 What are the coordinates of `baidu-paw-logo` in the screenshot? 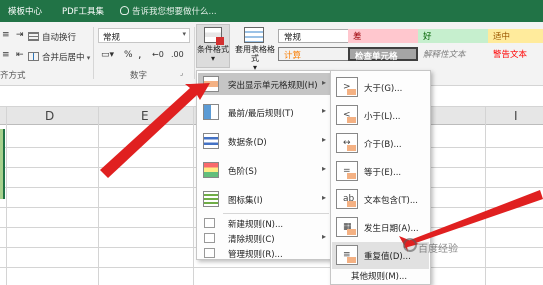 It's located at (410, 245).